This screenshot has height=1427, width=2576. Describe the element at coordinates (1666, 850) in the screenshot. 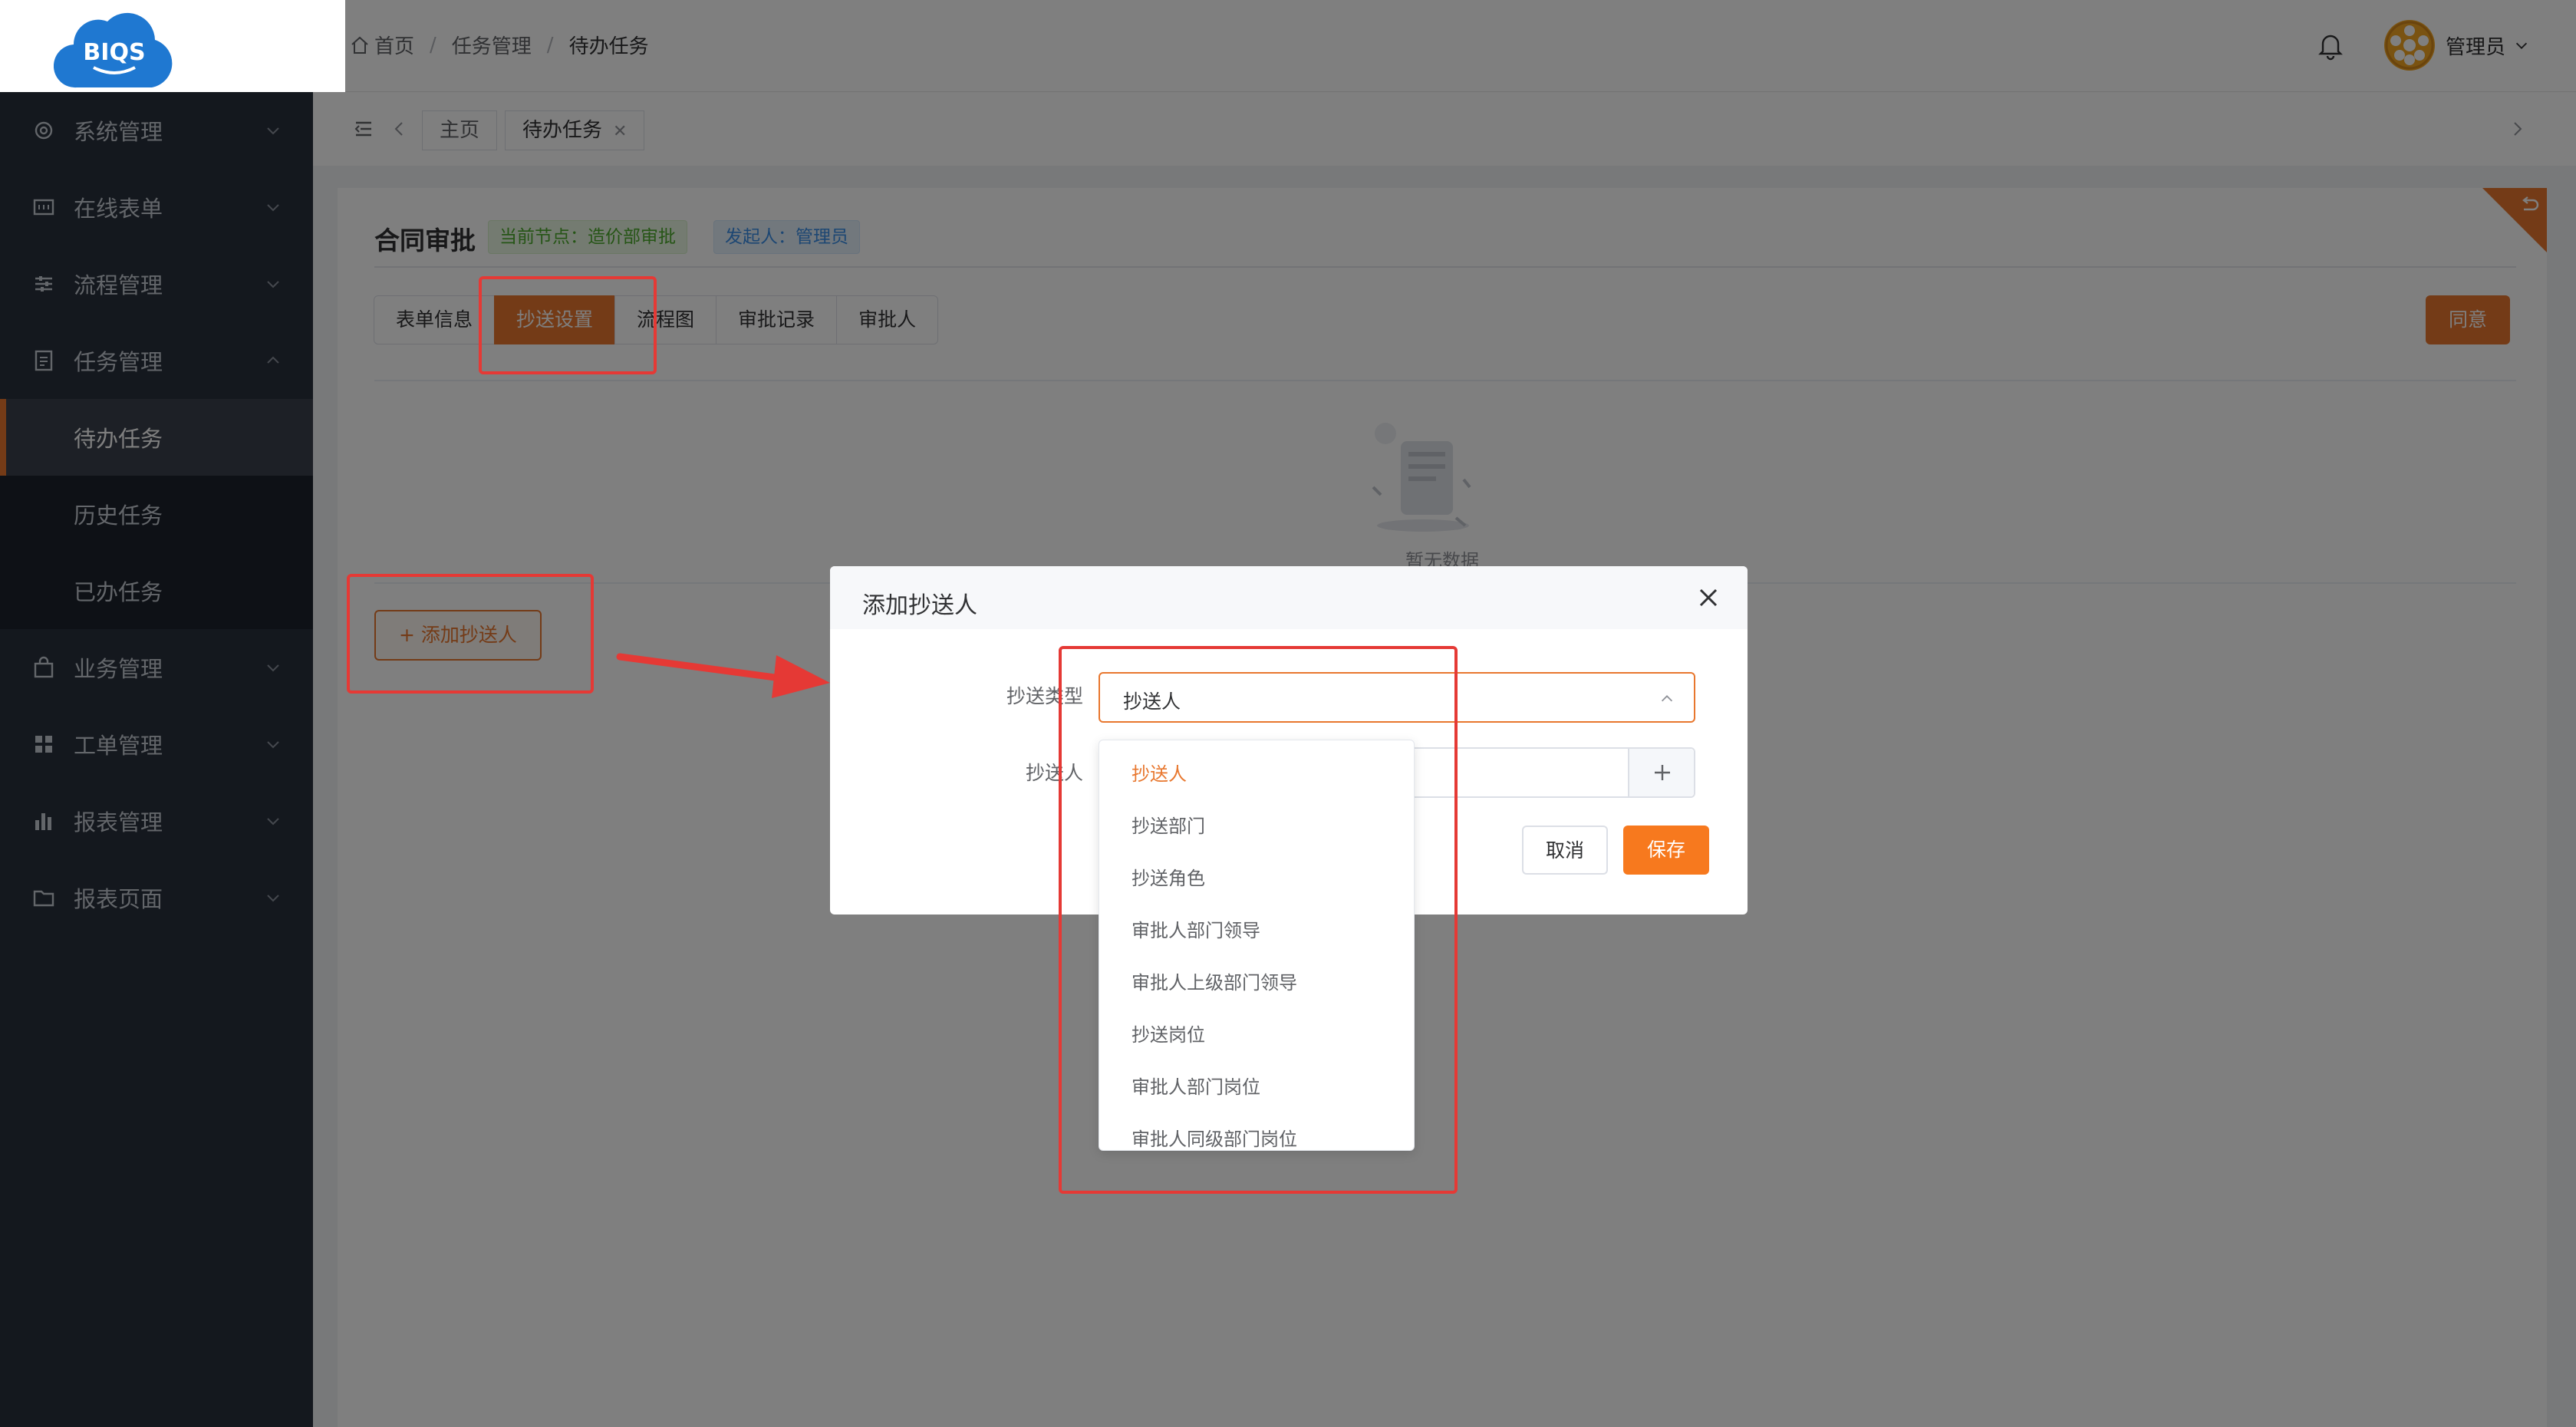

I see `save-button: 保存` at that location.